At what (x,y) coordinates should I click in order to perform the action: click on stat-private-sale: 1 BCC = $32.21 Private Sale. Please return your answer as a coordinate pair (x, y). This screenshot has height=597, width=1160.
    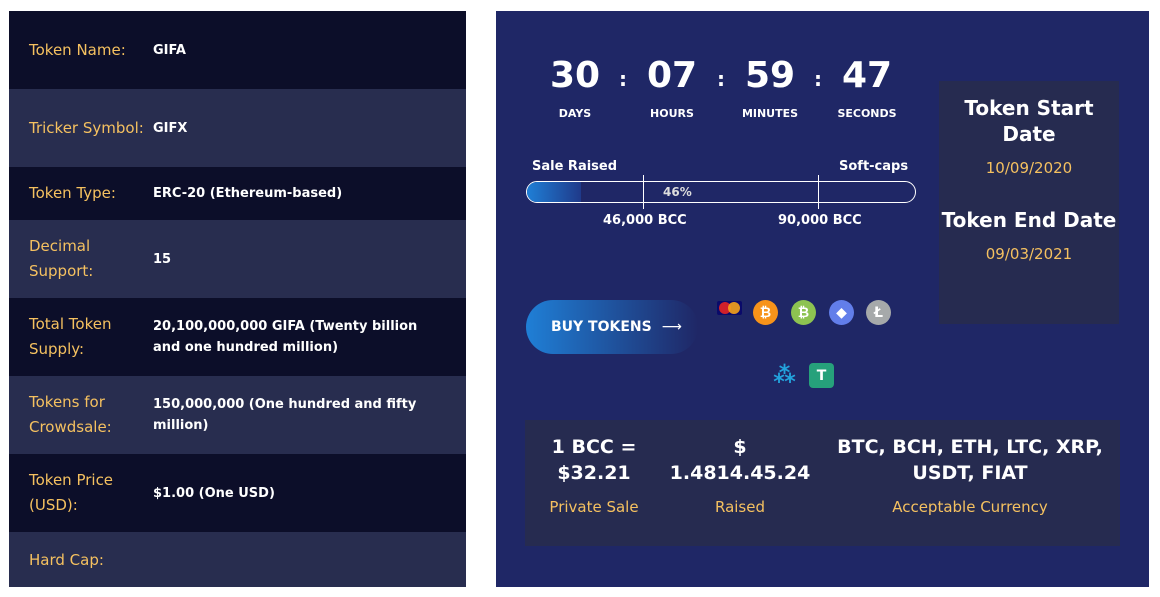
    Looking at the image, I should click on (594, 475).